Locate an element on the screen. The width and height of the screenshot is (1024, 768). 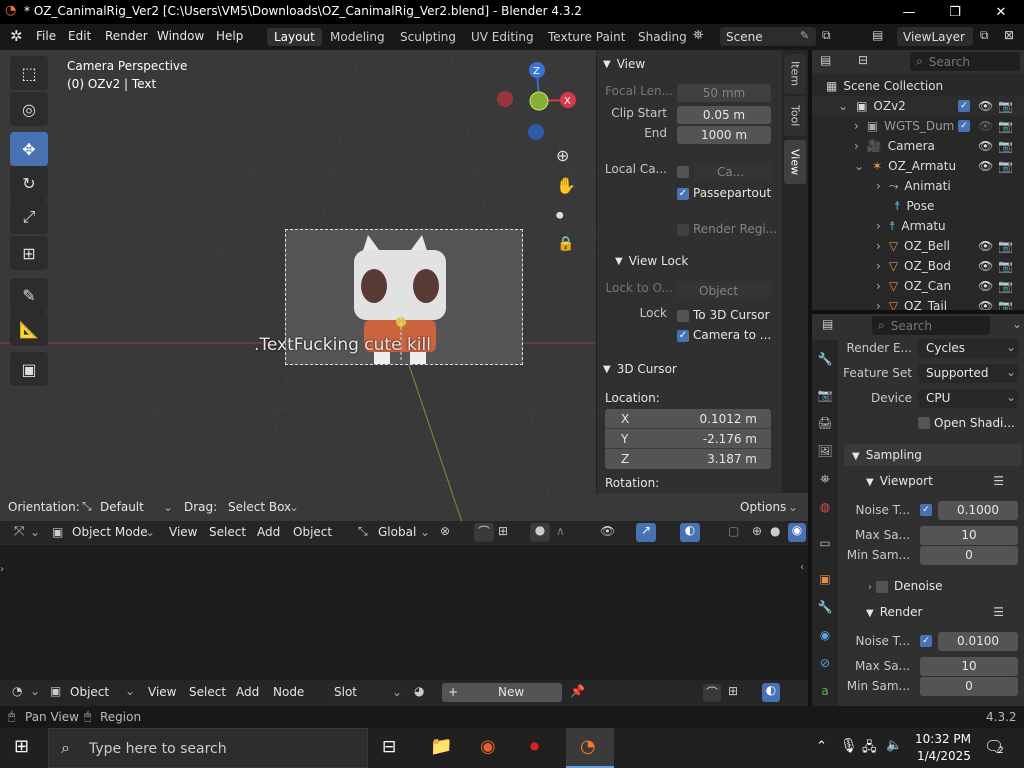
camera-to-view-checkbox: ✓ is located at coordinates (683, 336).